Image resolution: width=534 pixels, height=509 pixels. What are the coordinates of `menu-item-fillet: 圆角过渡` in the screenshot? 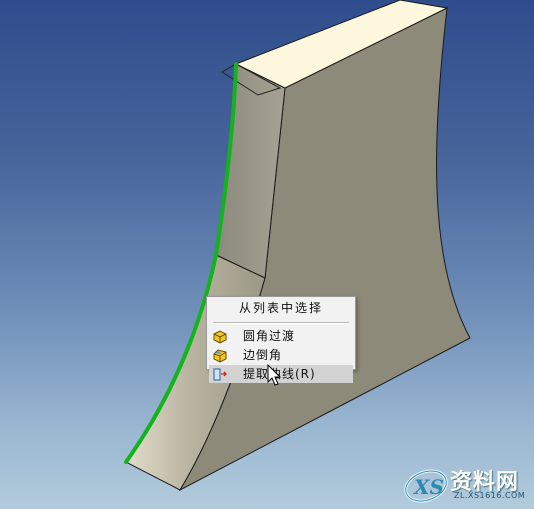 It's located at (281, 336).